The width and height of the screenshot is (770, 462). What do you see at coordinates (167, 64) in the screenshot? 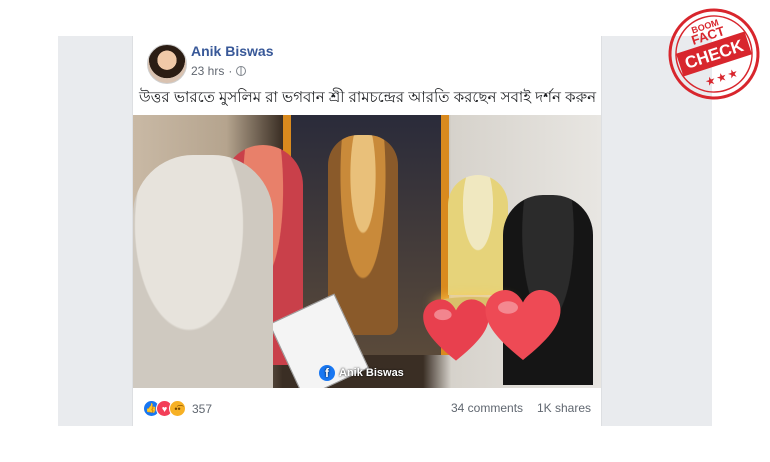
I see `avatar` at bounding box center [167, 64].